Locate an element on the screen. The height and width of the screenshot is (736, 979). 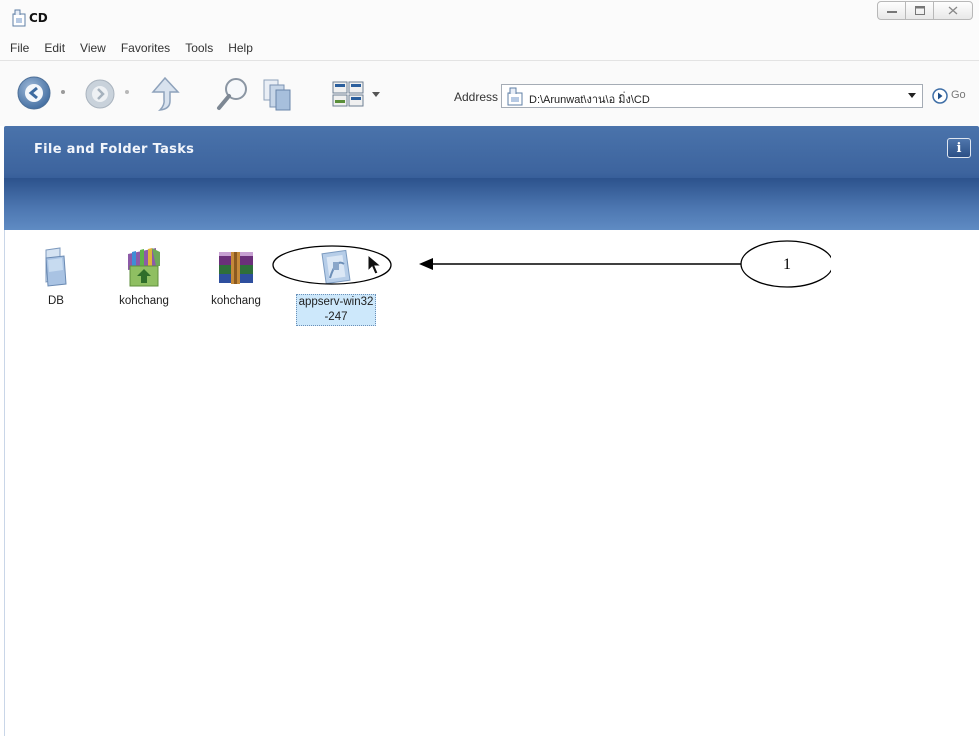
file-item-kohchang-rar: kohchang is located at coordinates (236, 276).